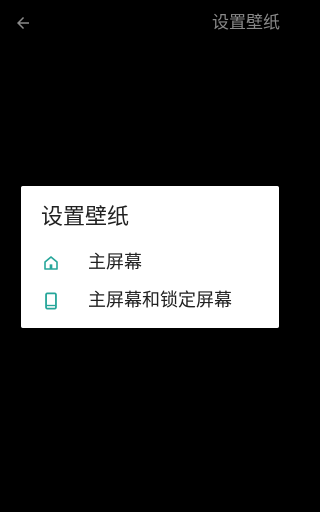 Image resolution: width=320 pixels, height=512 pixels. Describe the element at coordinates (115, 262) in the screenshot. I see `option-label-home-screen: 主屏幕` at that location.